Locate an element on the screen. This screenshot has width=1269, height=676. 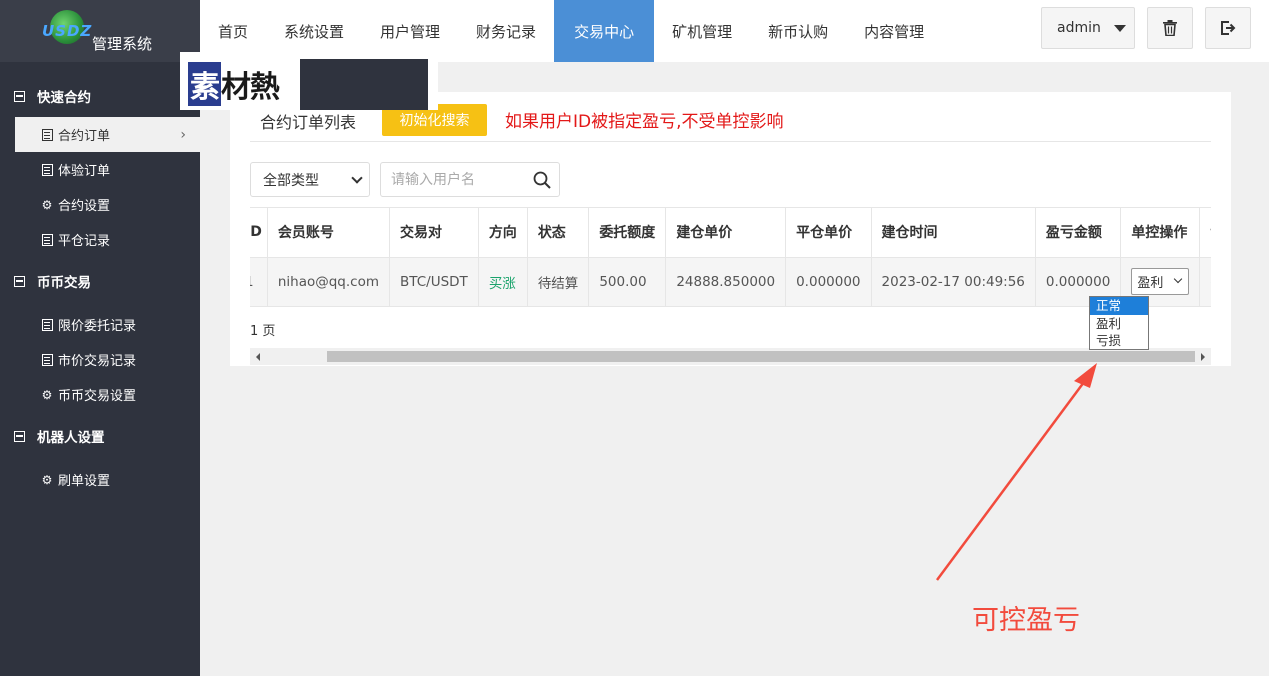
annotation-label: 可控盈亏 is located at coordinates (1026, 620).